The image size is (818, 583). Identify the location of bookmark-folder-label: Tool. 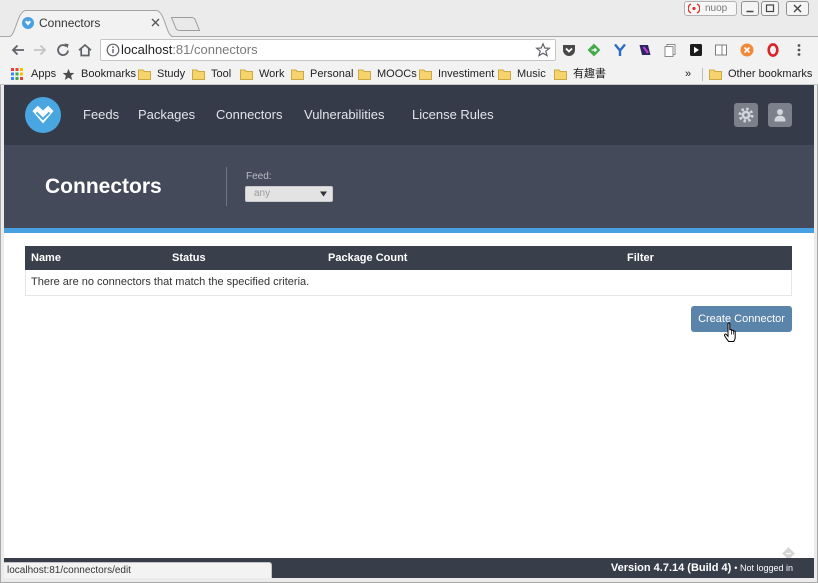
(221, 74).